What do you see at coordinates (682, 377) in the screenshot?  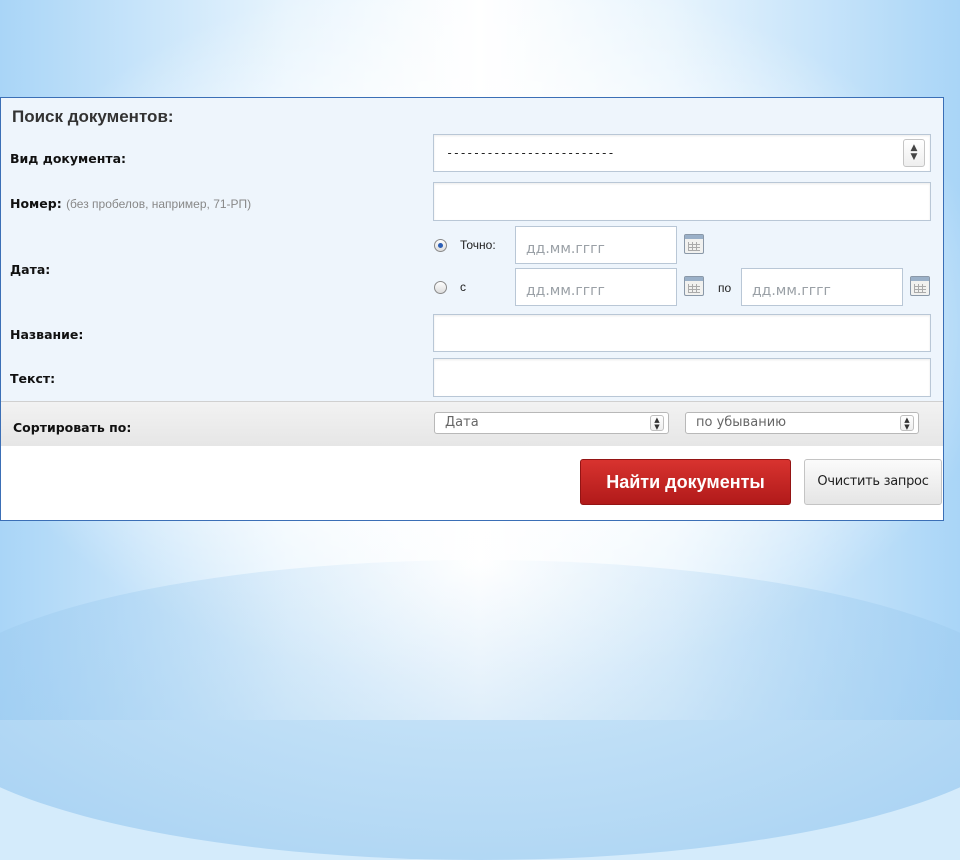 I see `text-input` at bounding box center [682, 377].